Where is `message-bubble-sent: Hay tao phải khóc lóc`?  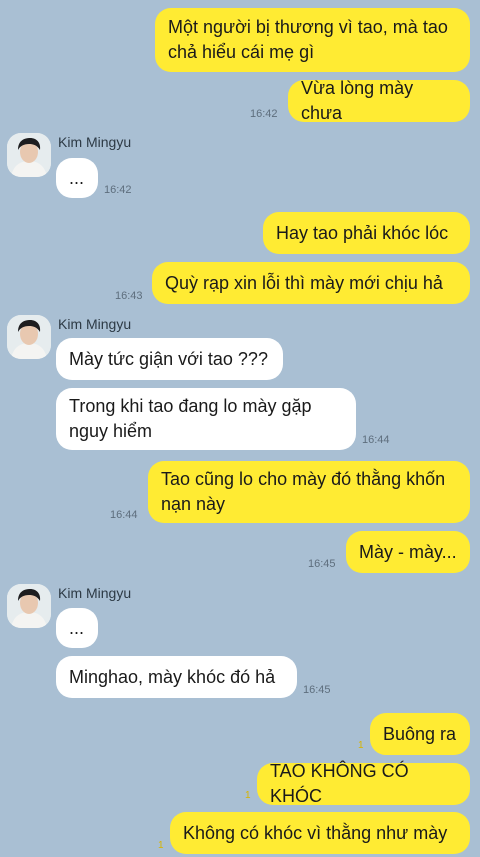 message-bubble-sent: Hay tao phải khóc lóc is located at coordinates (366, 233).